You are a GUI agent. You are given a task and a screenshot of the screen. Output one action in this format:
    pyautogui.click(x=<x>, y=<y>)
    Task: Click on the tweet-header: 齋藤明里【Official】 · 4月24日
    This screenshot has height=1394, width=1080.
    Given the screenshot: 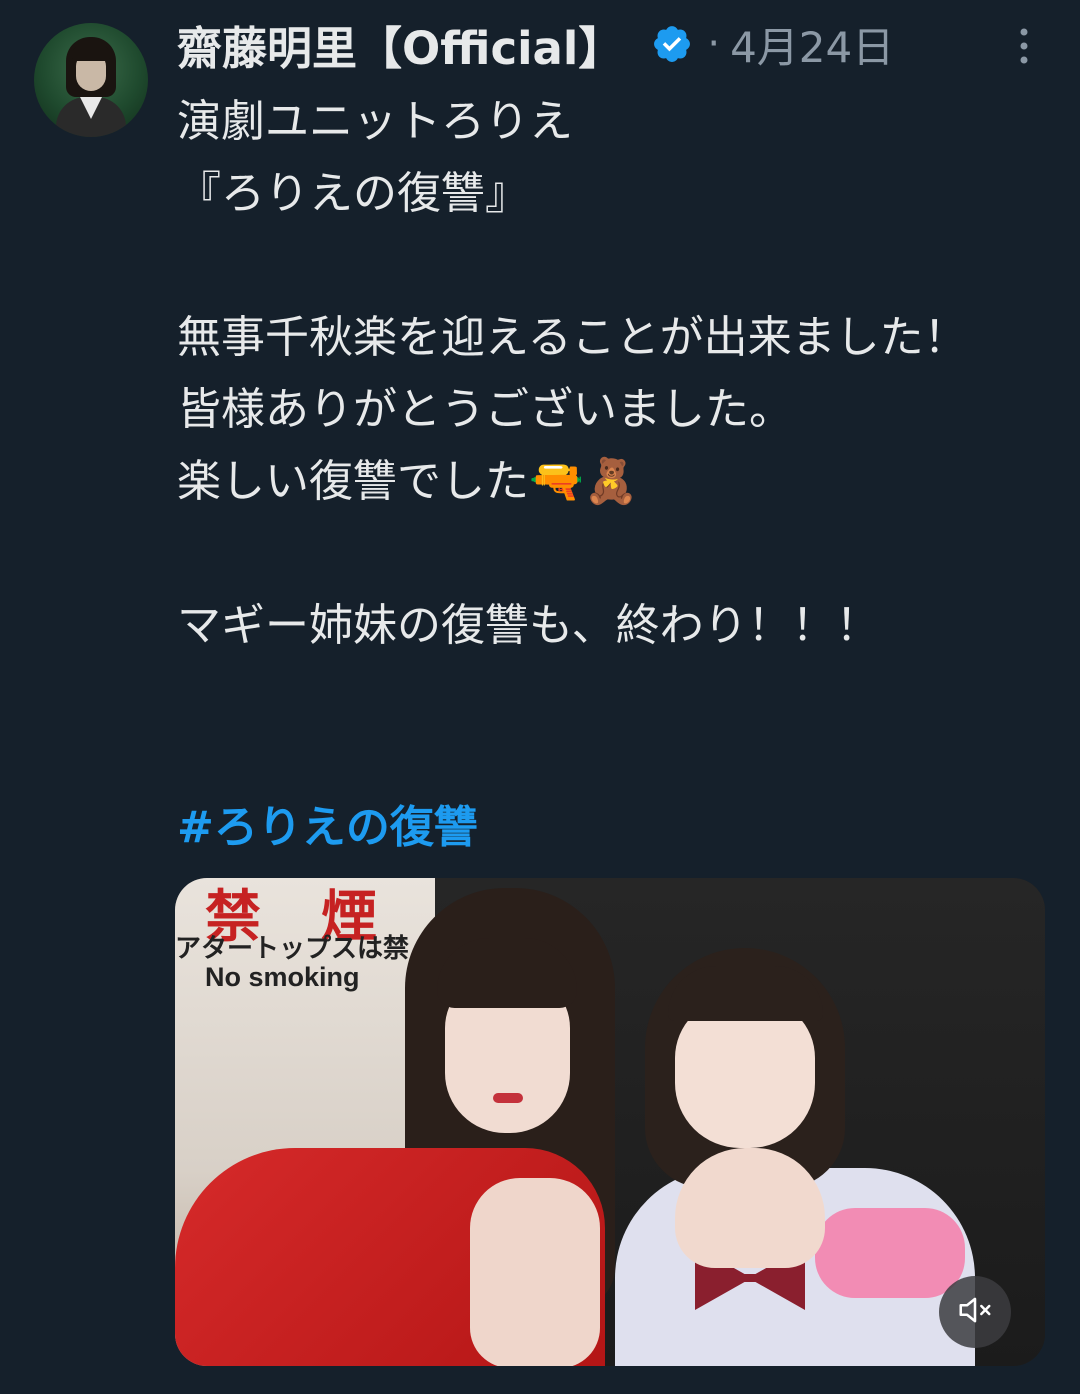 What is the action you would take?
    pyautogui.click(x=535, y=44)
    